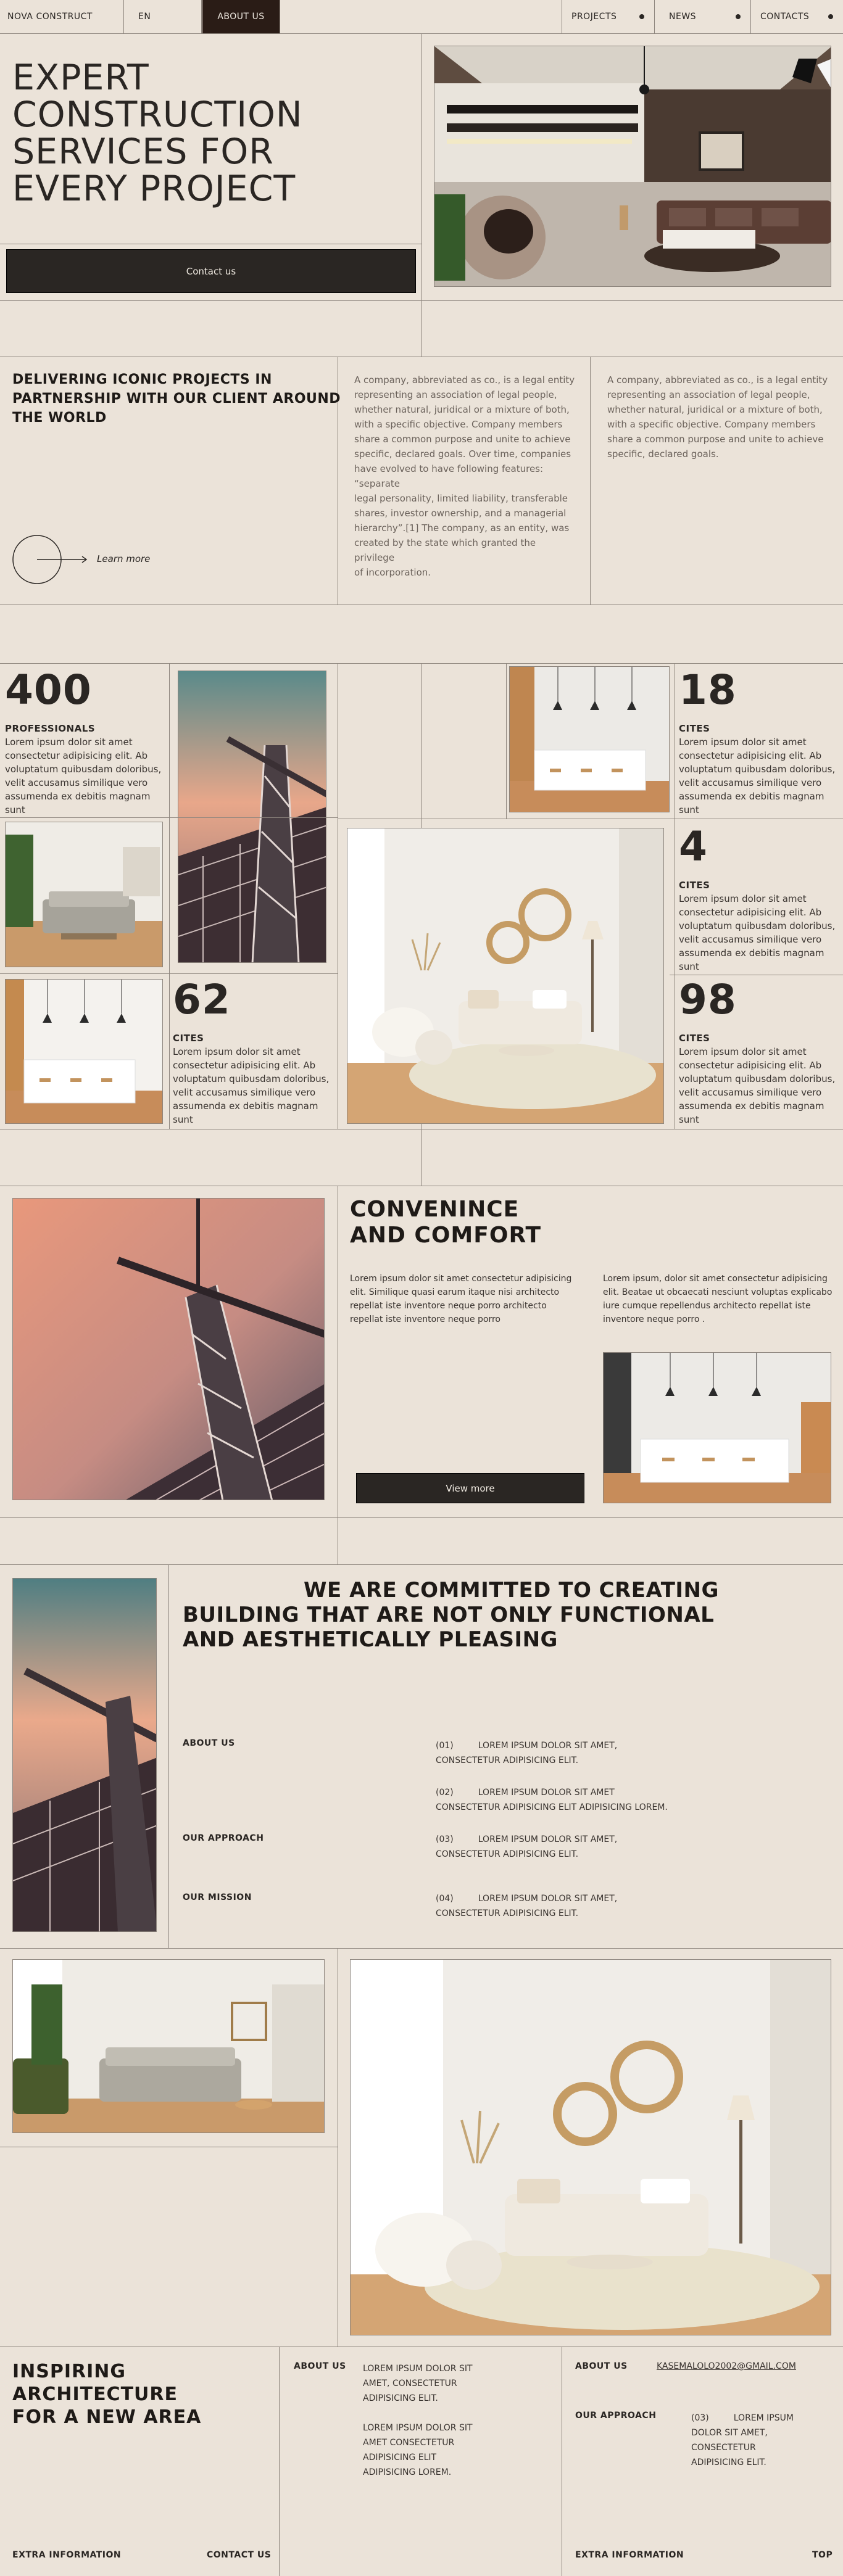 Image resolution: width=843 pixels, height=2576 pixels. Describe the element at coordinates (407, 2472) in the screenshot. I see `footer-text-line: ADIPISICING LOREM.` at that location.